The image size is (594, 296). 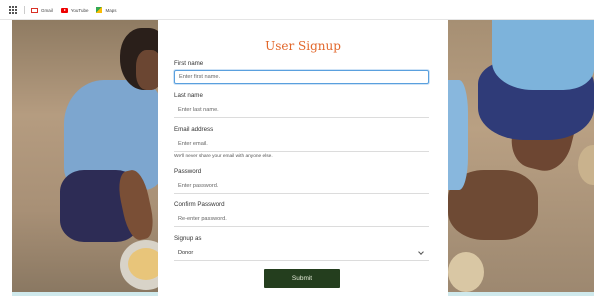 What do you see at coordinates (47, 10) in the screenshot?
I see `bookmark-label: Gmail` at bounding box center [47, 10].